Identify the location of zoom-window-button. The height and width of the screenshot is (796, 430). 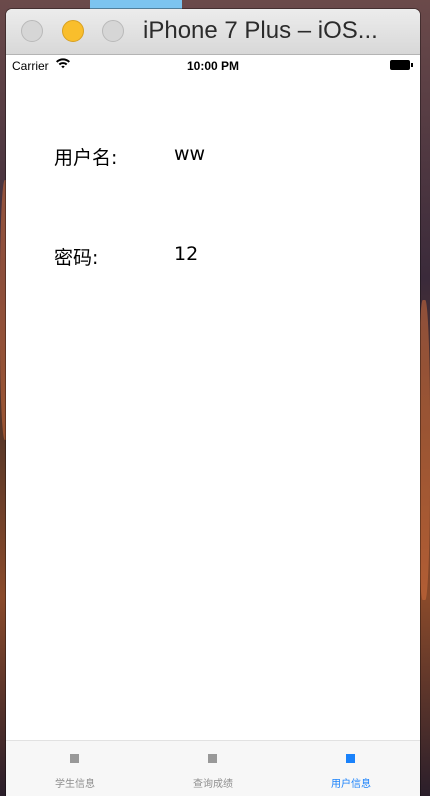
(113, 31).